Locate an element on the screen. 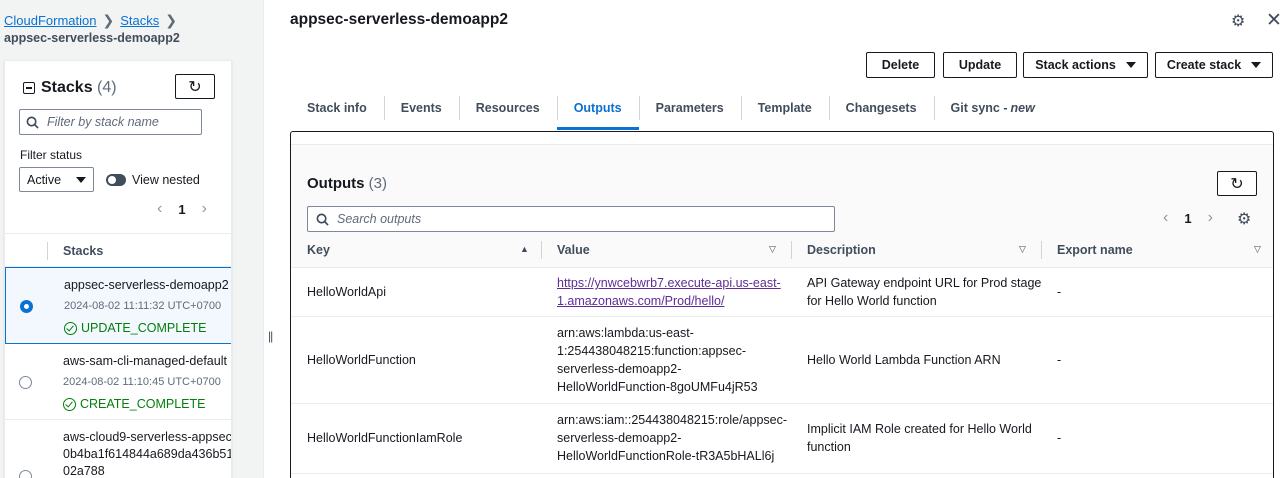 The width and height of the screenshot is (1280, 478). filter-stack-input: Filter by stack name is located at coordinates (110, 122).